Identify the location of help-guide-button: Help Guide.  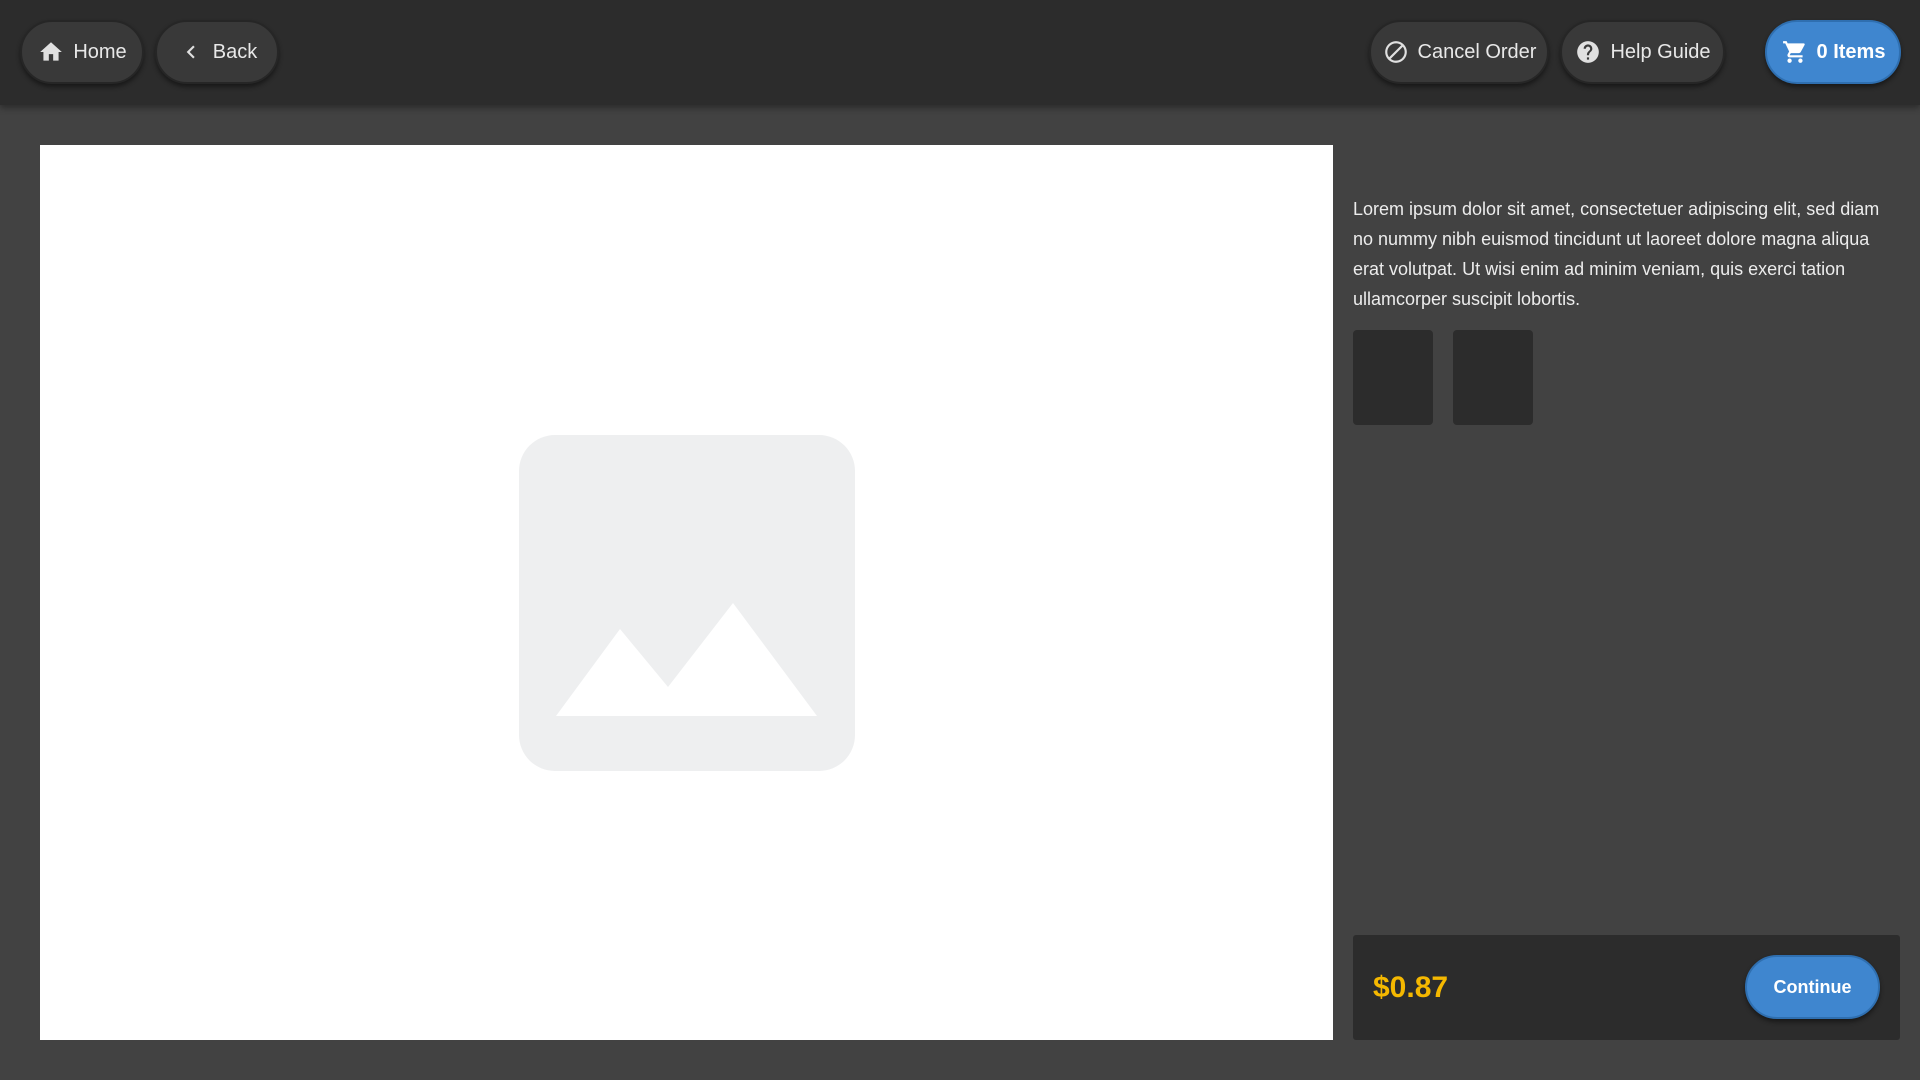
(1642, 52).